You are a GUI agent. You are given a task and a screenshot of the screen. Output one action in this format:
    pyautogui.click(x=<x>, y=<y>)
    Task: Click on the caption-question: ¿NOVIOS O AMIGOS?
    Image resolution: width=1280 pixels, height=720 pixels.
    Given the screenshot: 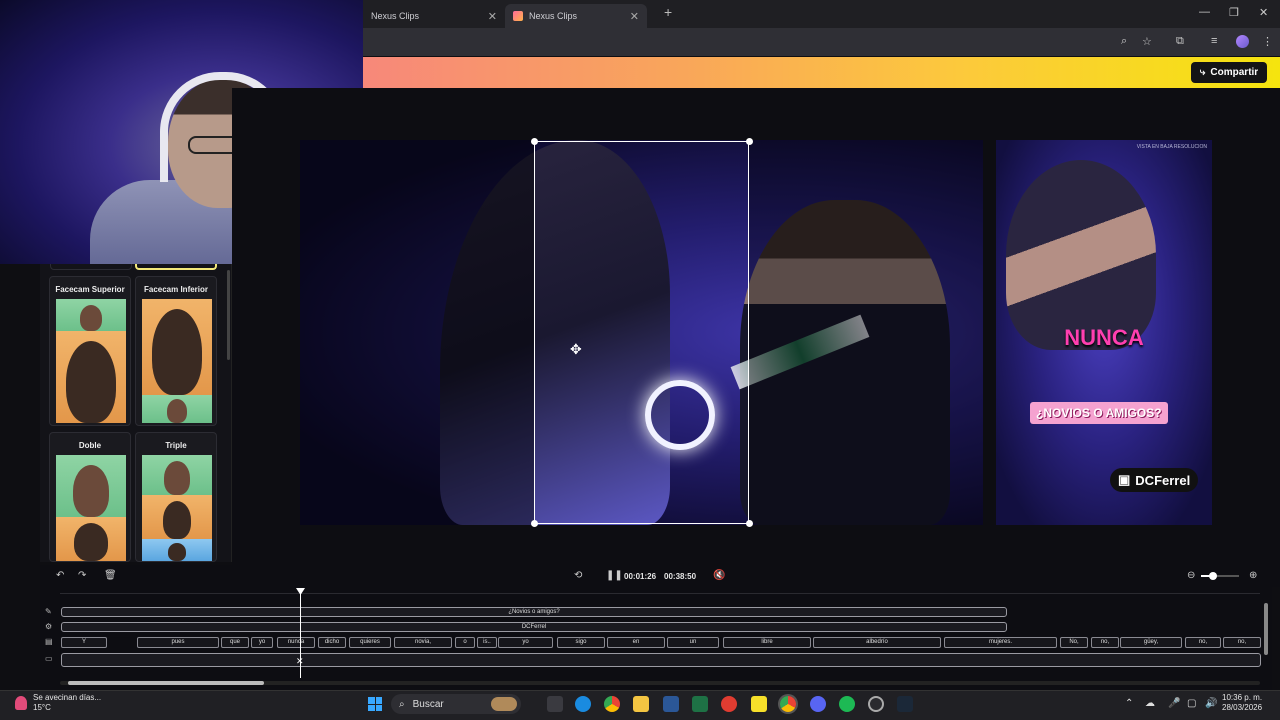 What is the action you would take?
    pyautogui.click(x=1099, y=413)
    